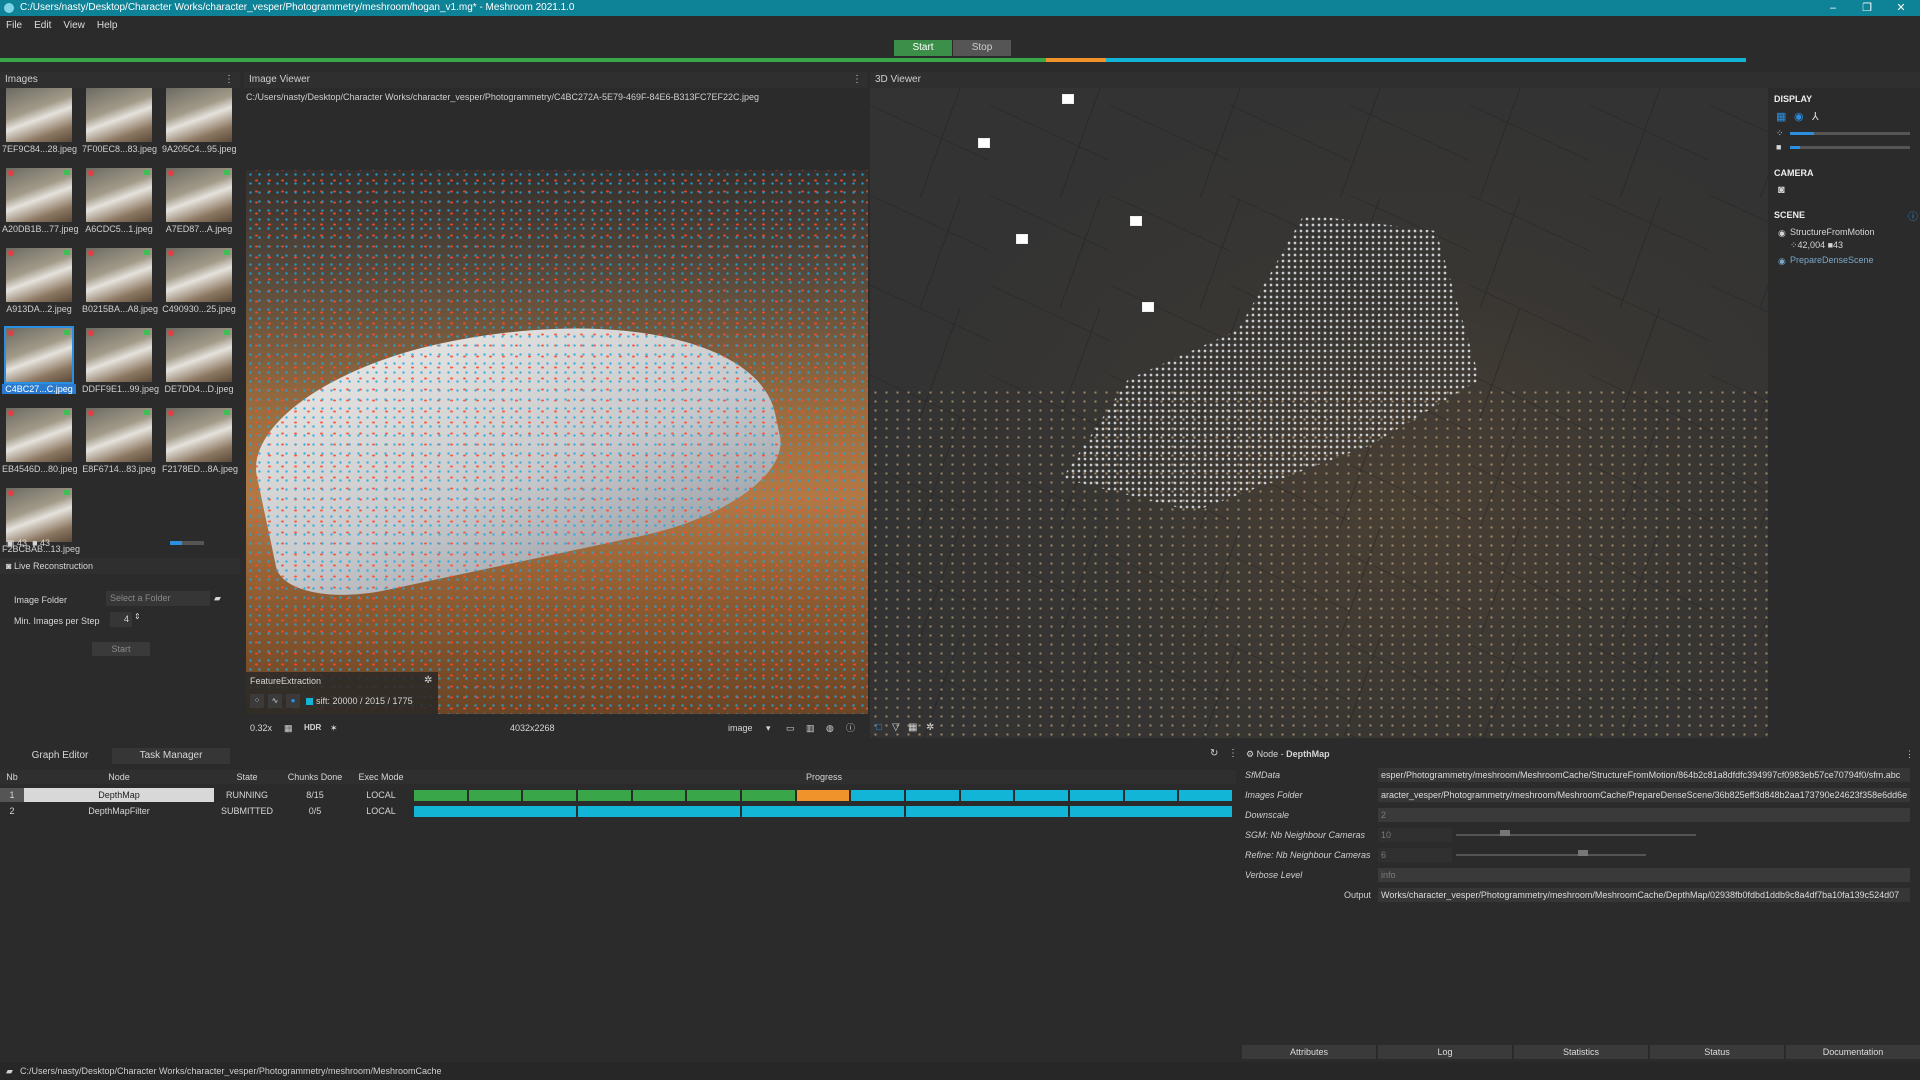  What do you see at coordinates (334, 728) in the screenshot?
I see `color-picker-icon: ✶` at bounding box center [334, 728].